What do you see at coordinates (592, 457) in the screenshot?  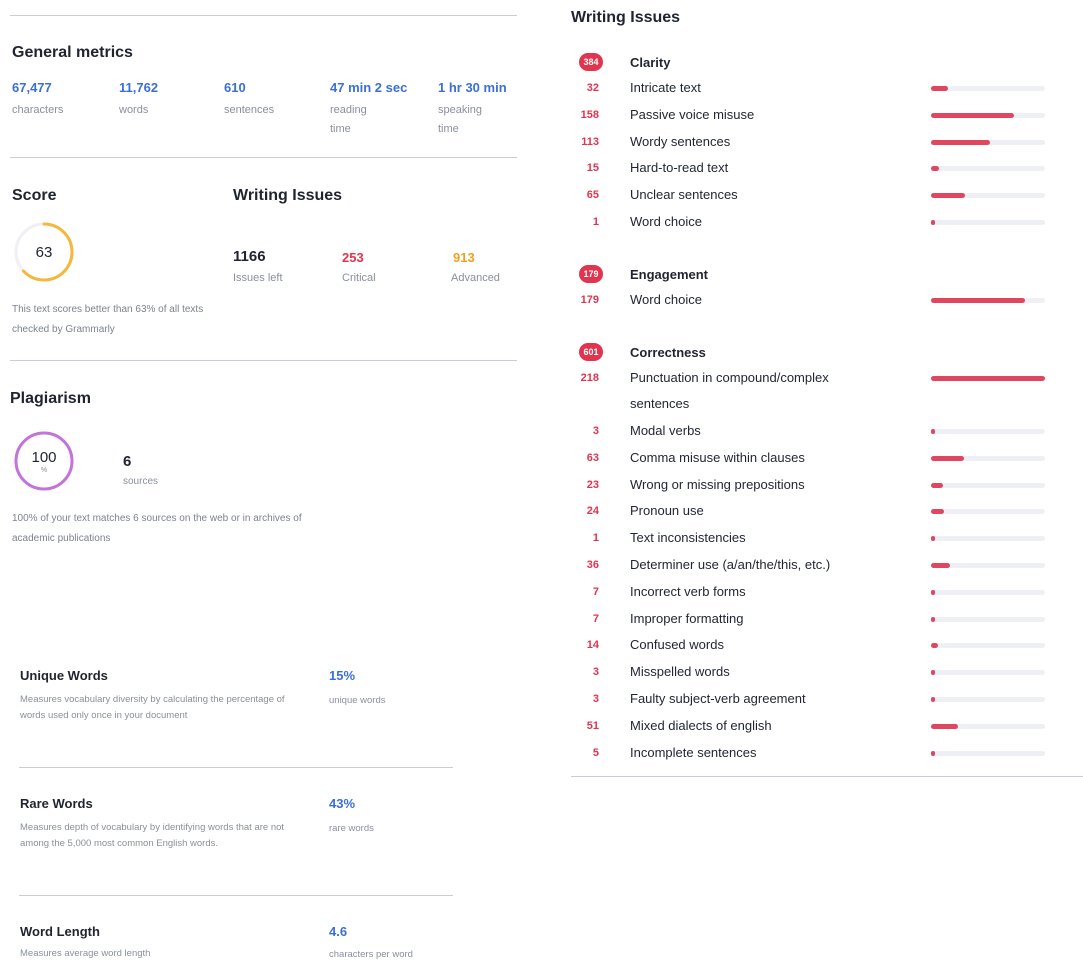 I see `issue-count: 63` at bounding box center [592, 457].